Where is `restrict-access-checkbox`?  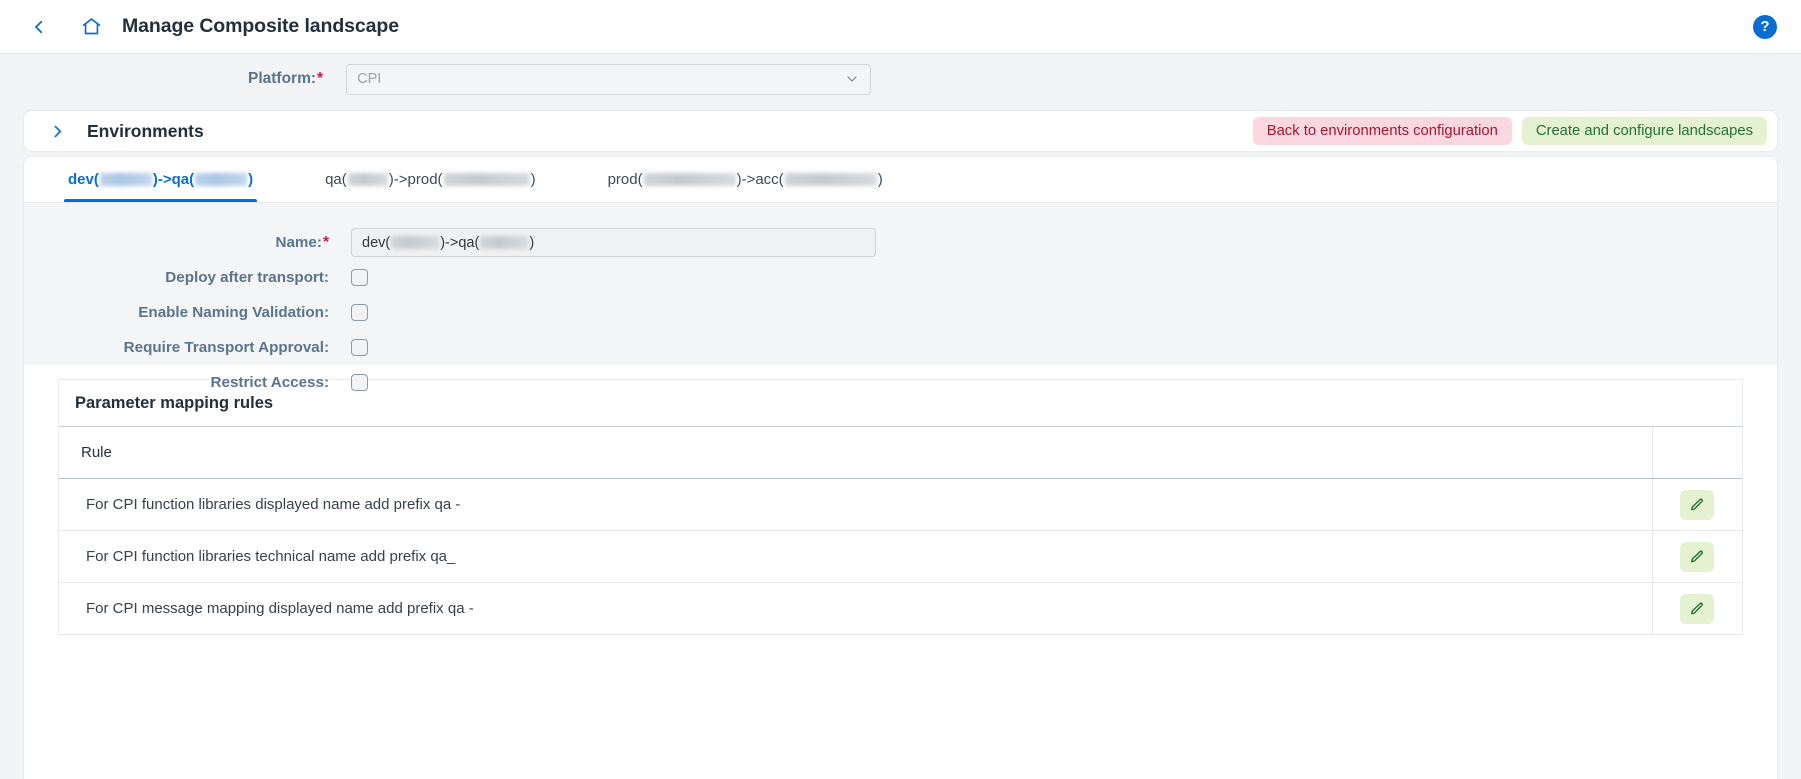
restrict-access-checkbox is located at coordinates (359, 382).